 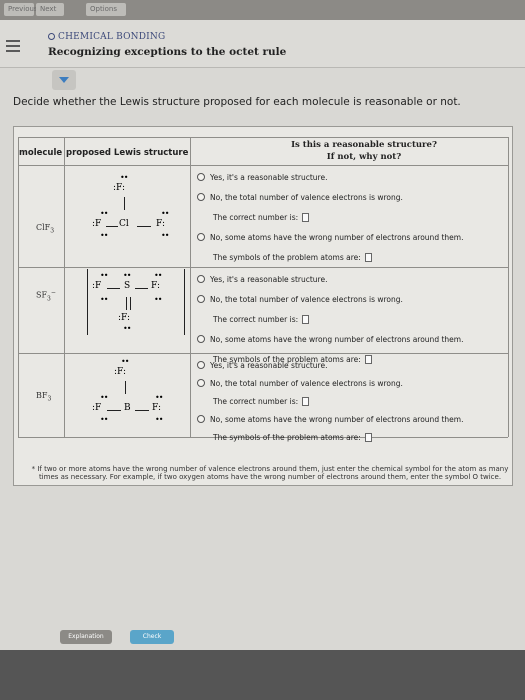 I want to click on molecule-clf3: ClF3, so click(x=45, y=229).